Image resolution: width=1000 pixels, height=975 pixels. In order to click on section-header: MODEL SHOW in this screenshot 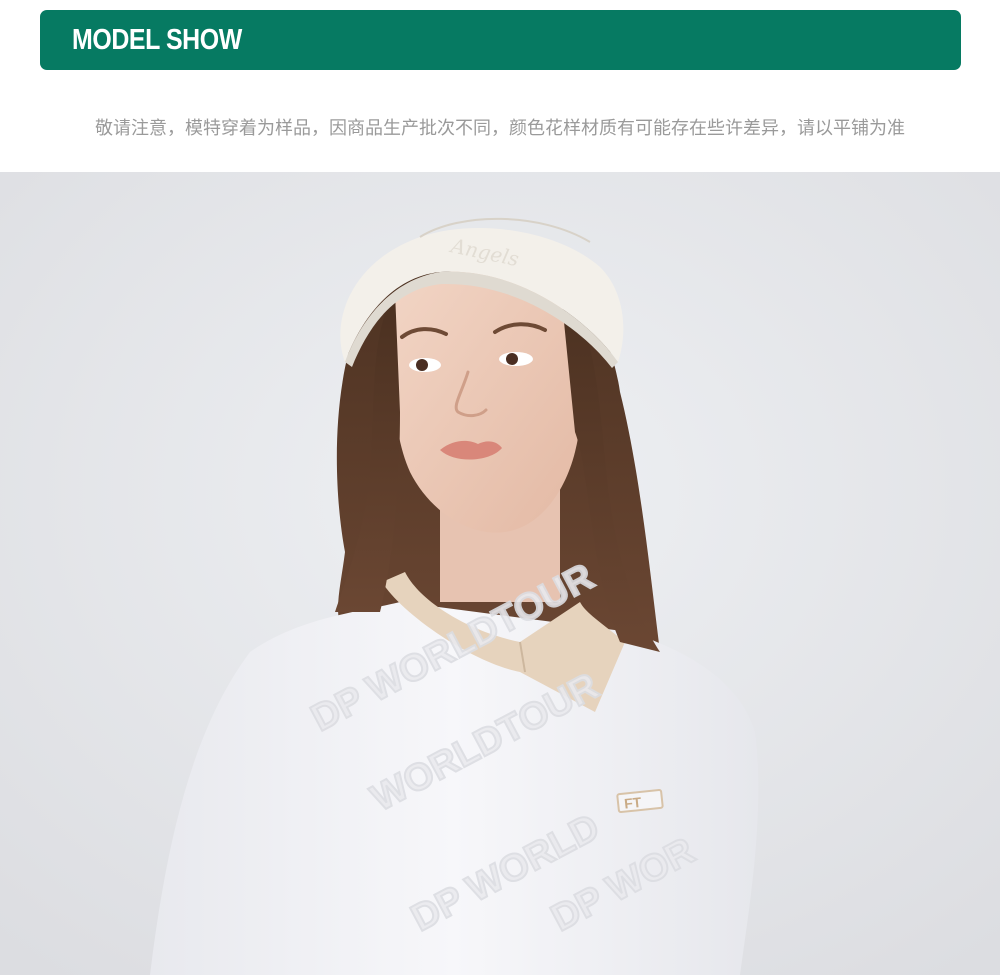, I will do `click(500, 40)`.